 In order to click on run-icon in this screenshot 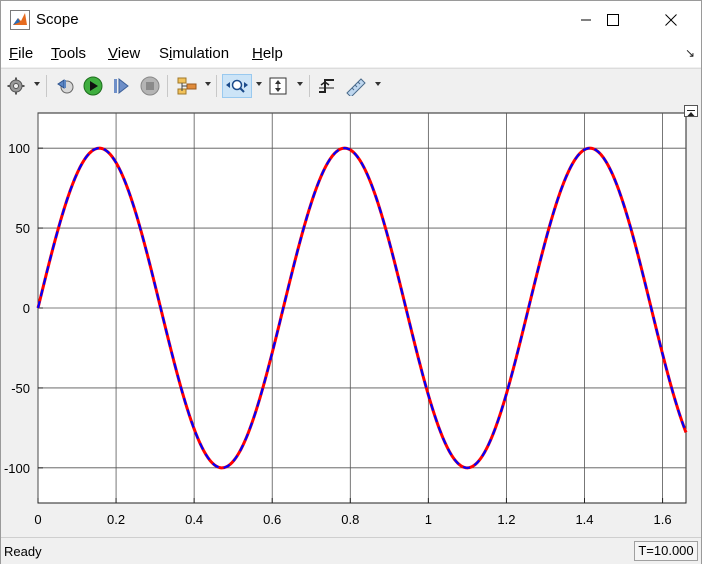, I will do `click(93, 86)`.